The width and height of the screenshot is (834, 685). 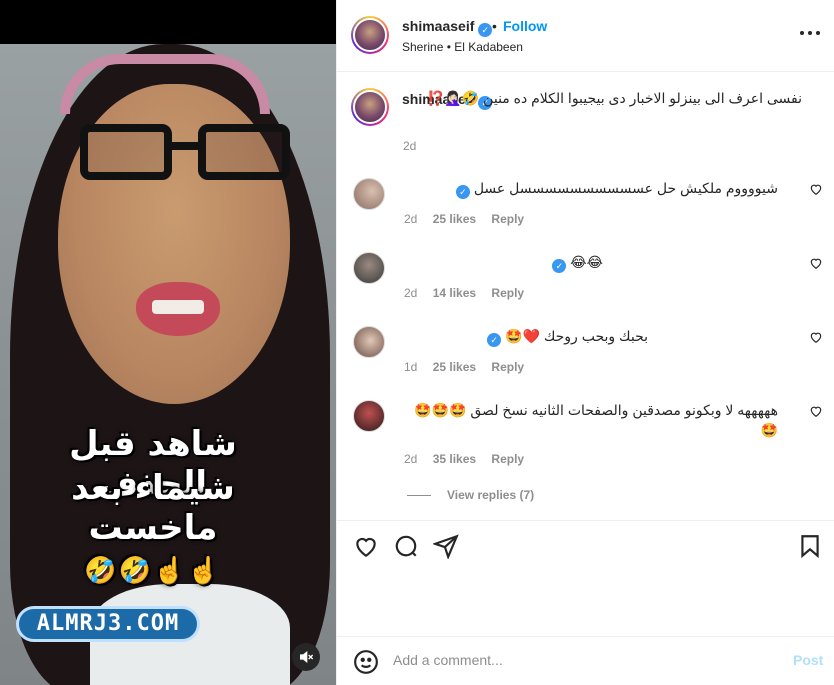 What do you see at coordinates (409, 146) in the screenshot?
I see `caption-timestamp: 2d` at bounding box center [409, 146].